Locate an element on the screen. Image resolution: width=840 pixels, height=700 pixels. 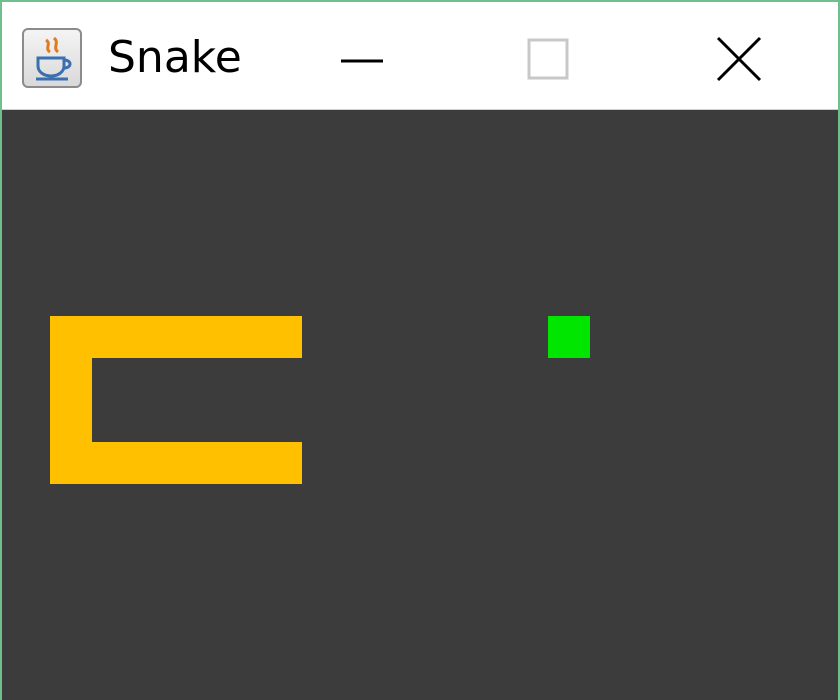
minimize-button is located at coordinates (362, 59).